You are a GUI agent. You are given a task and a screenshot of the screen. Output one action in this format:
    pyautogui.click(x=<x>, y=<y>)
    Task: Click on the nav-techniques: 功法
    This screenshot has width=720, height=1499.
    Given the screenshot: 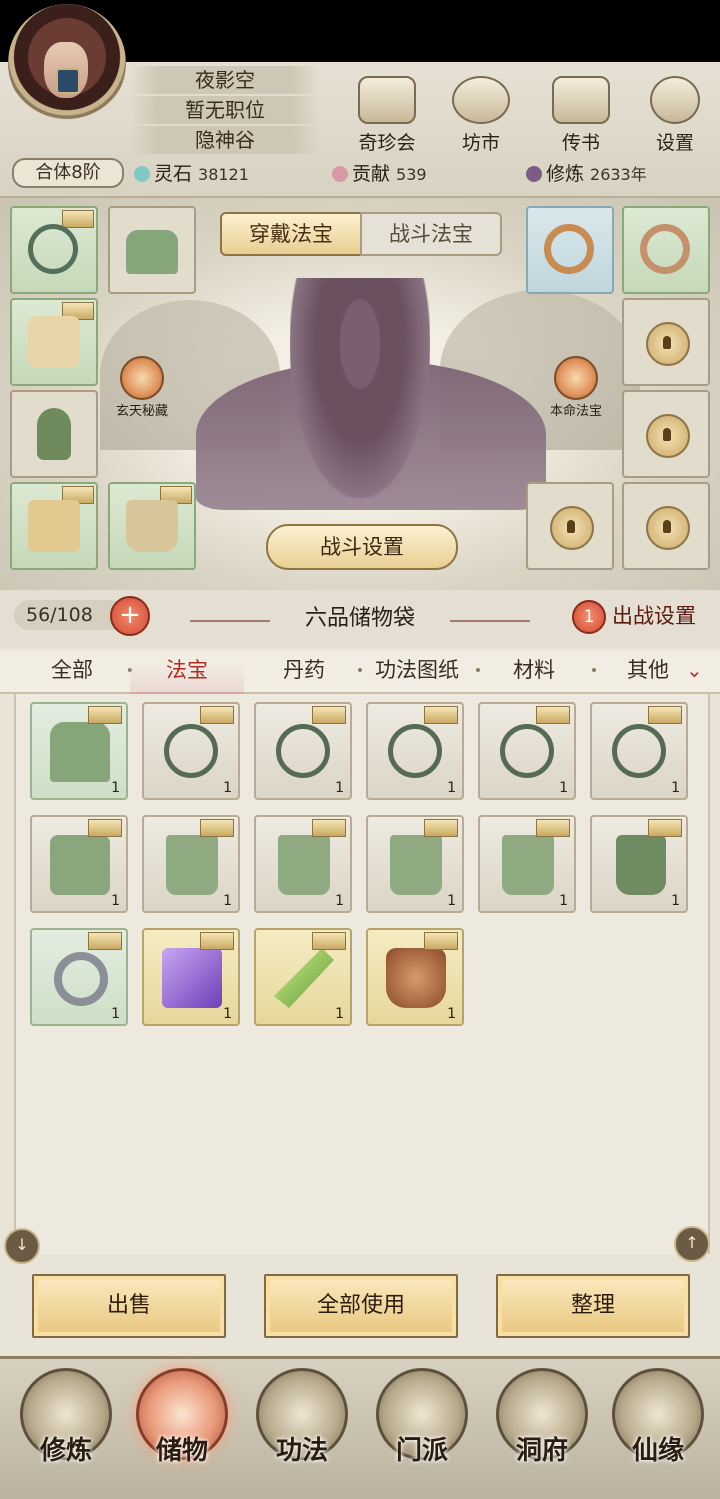 What is the action you would take?
    pyautogui.click(x=302, y=1427)
    